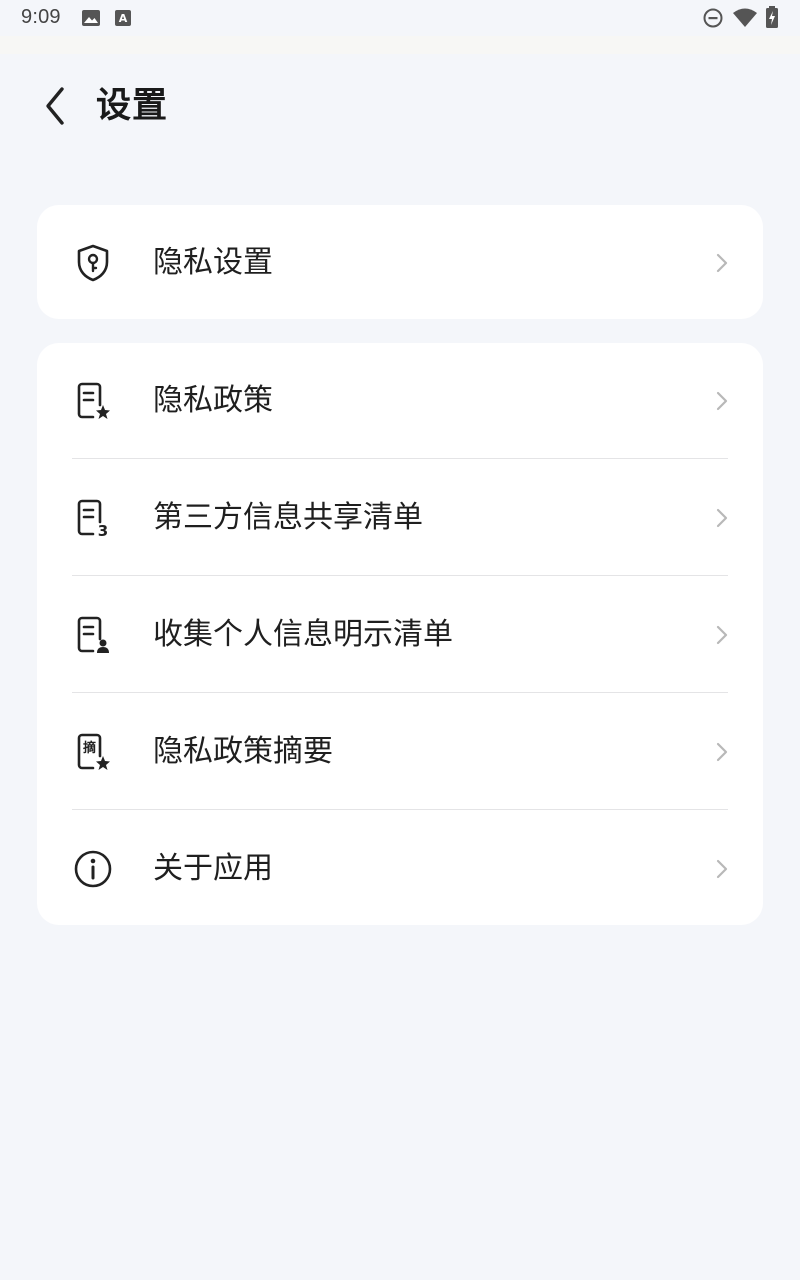 The width and height of the screenshot is (800, 1280). Describe the element at coordinates (213, 262) in the screenshot. I see `privacy-settings-label: 隐私设置` at that location.